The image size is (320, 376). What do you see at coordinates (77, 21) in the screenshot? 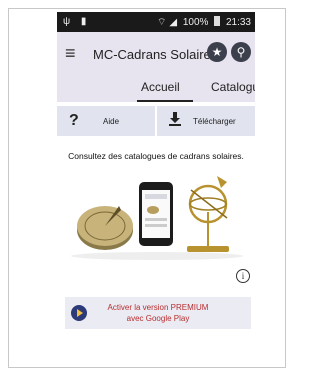
I see `status-notification-icons: ψ ▮` at bounding box center [77, 21].